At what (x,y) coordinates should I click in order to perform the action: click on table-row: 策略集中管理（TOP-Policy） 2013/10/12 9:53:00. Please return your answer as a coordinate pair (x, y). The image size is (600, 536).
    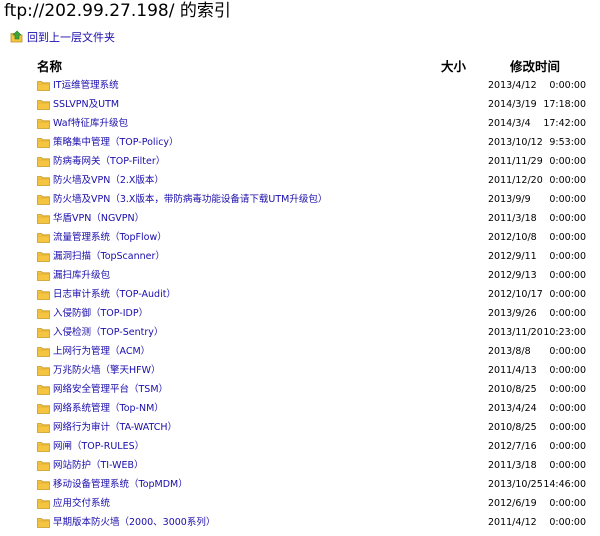
    Looking at the image, I should click on (300, 142).